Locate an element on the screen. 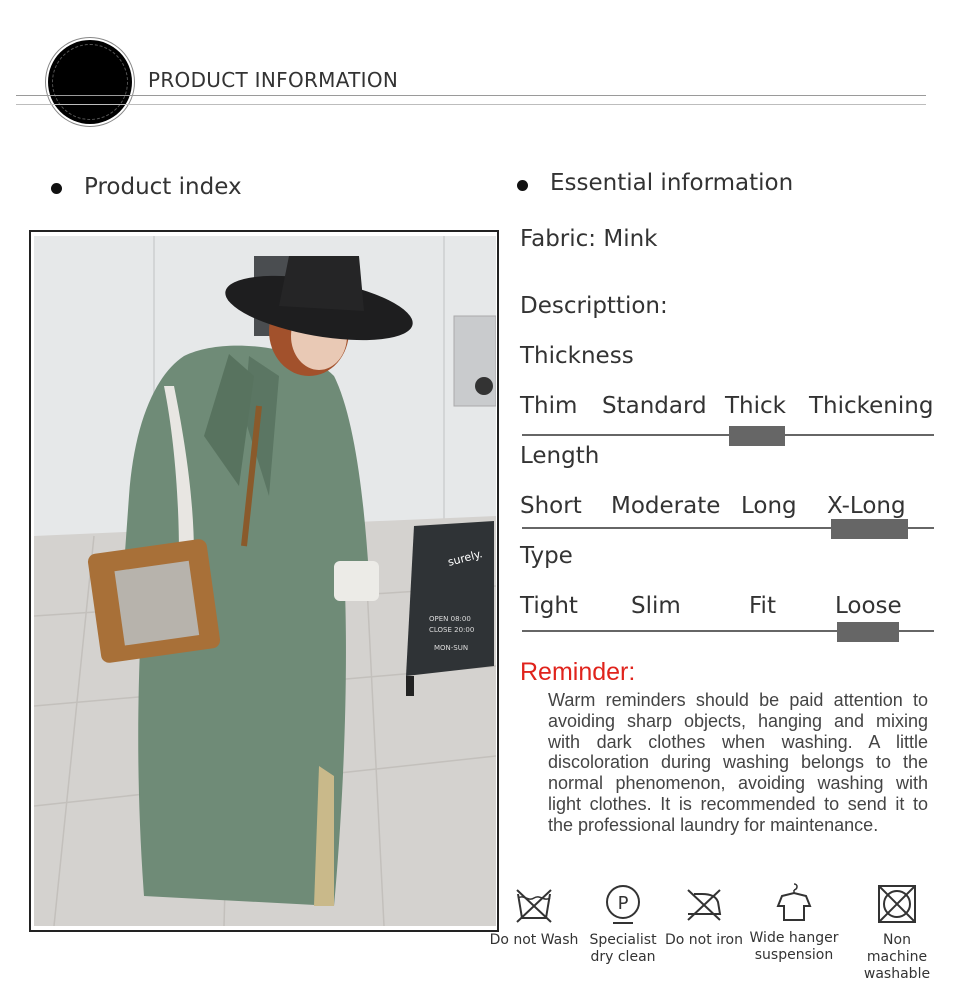  do-not-wash-icon is located at coordinates (534, 904).